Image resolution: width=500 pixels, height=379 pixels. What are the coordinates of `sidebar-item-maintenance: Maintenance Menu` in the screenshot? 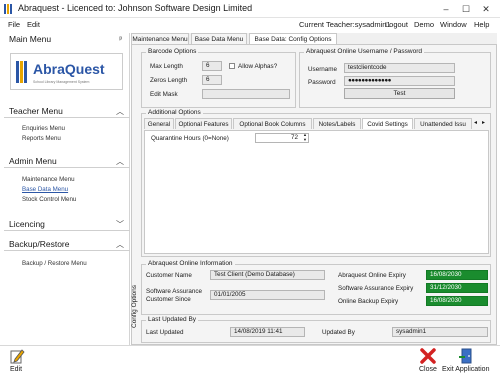 It's located at (48, 179).